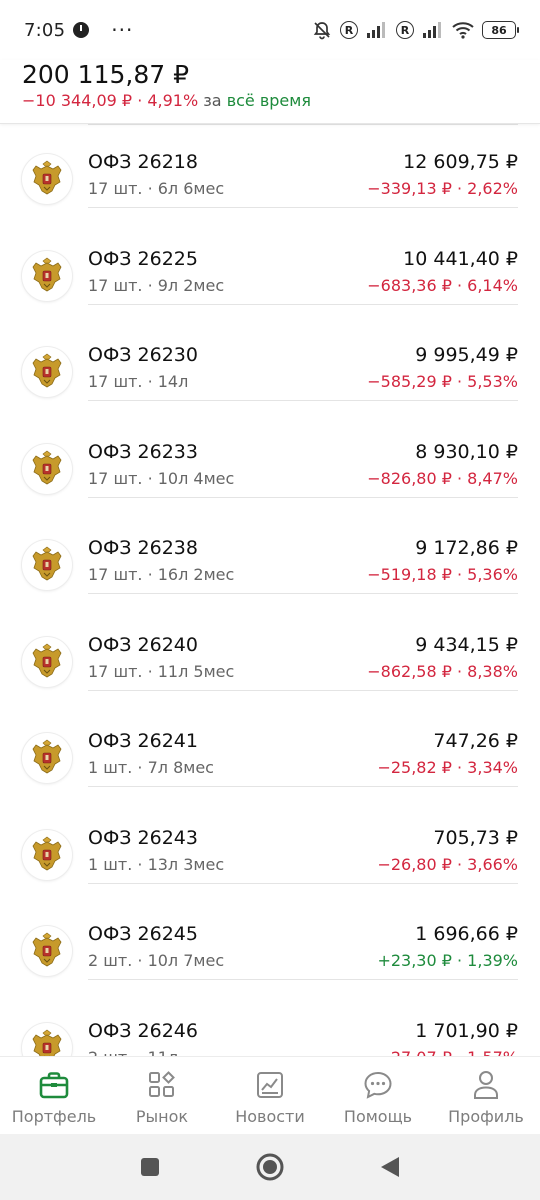 The width and height of the screenshot is (540, 1200). Describe the element at coordinates (475, 741) in the screenshot. I see `bond-value: 747,26 ₽` at that location.